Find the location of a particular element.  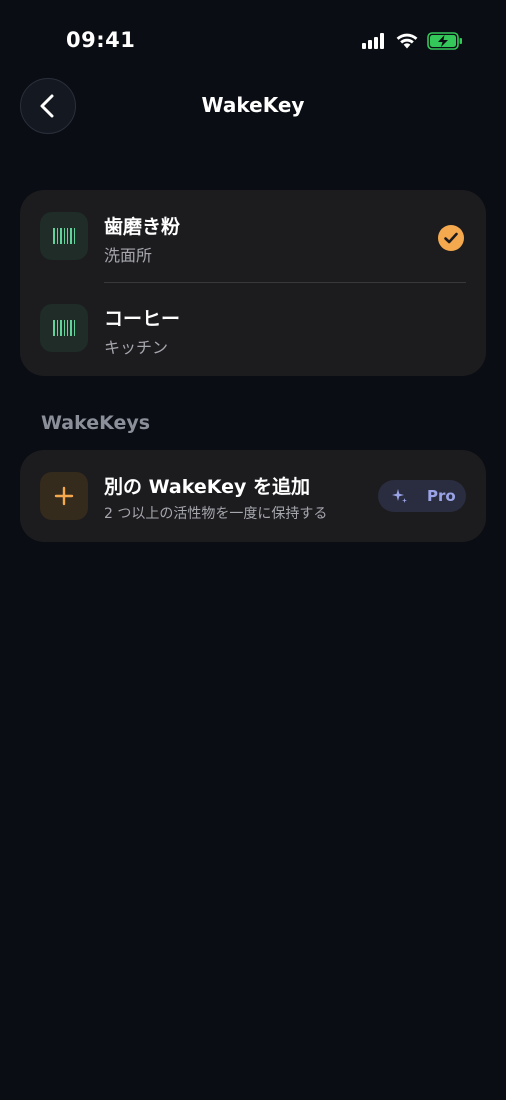

status-time: 09:41 is located at coordinates (101, 40).